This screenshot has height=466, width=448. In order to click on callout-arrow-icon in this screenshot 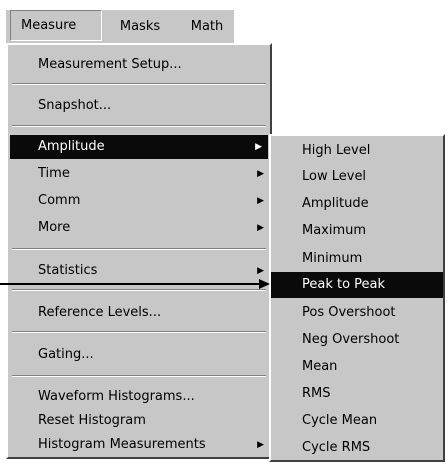, I will do `click(135, 284)`.